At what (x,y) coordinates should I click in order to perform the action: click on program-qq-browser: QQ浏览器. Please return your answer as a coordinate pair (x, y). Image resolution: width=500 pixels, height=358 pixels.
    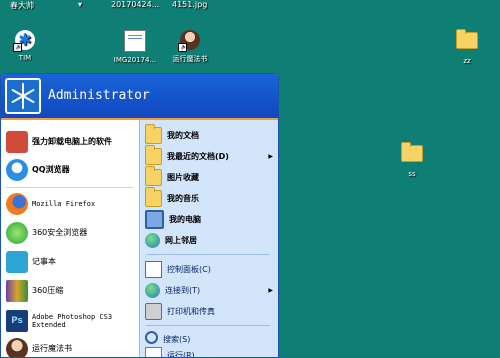
    Looking at the image, I should click on (70, 170).